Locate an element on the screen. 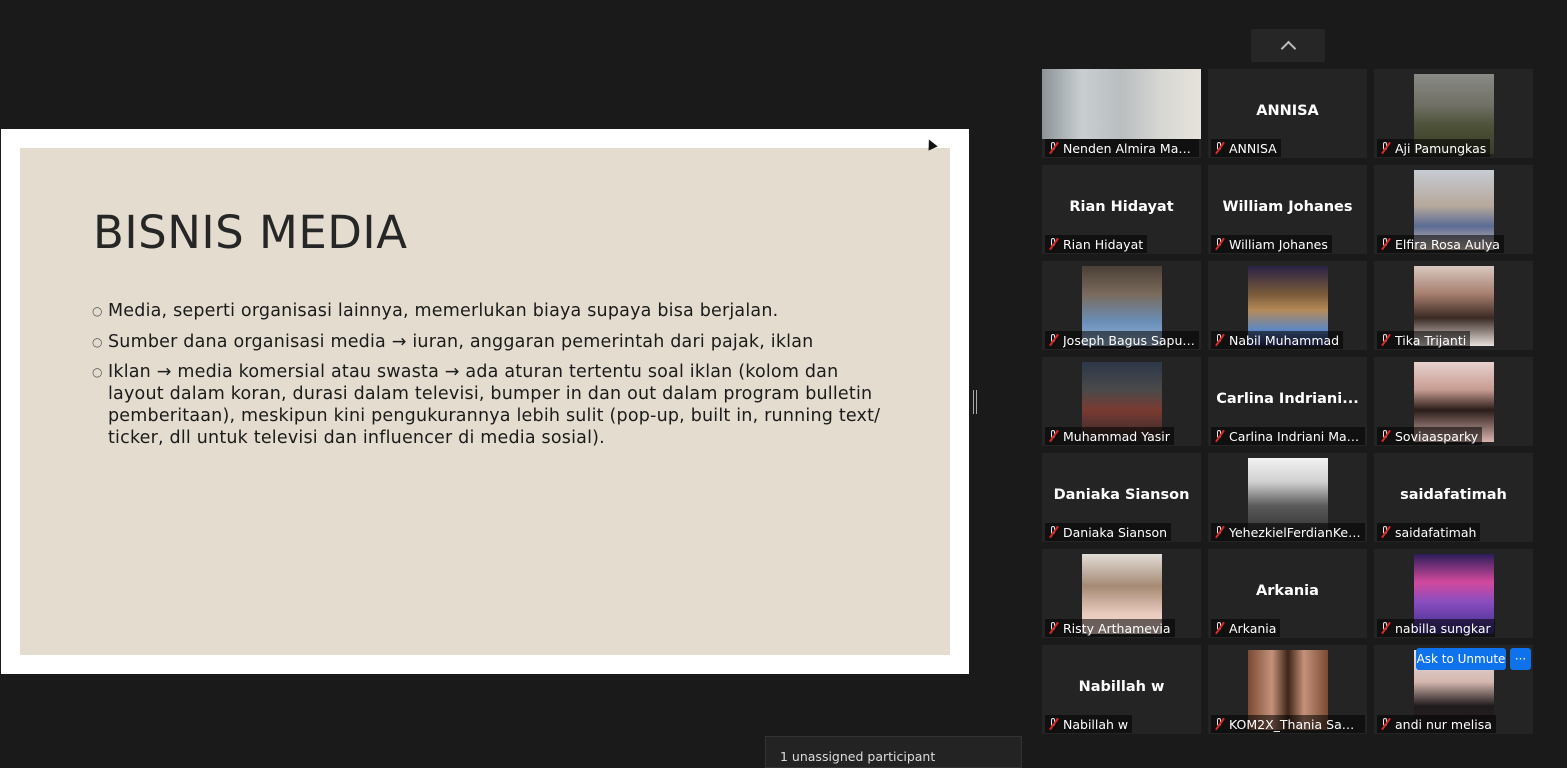  participant-name-tag: Tika Trijanti is located at coordinates (1424, 340).